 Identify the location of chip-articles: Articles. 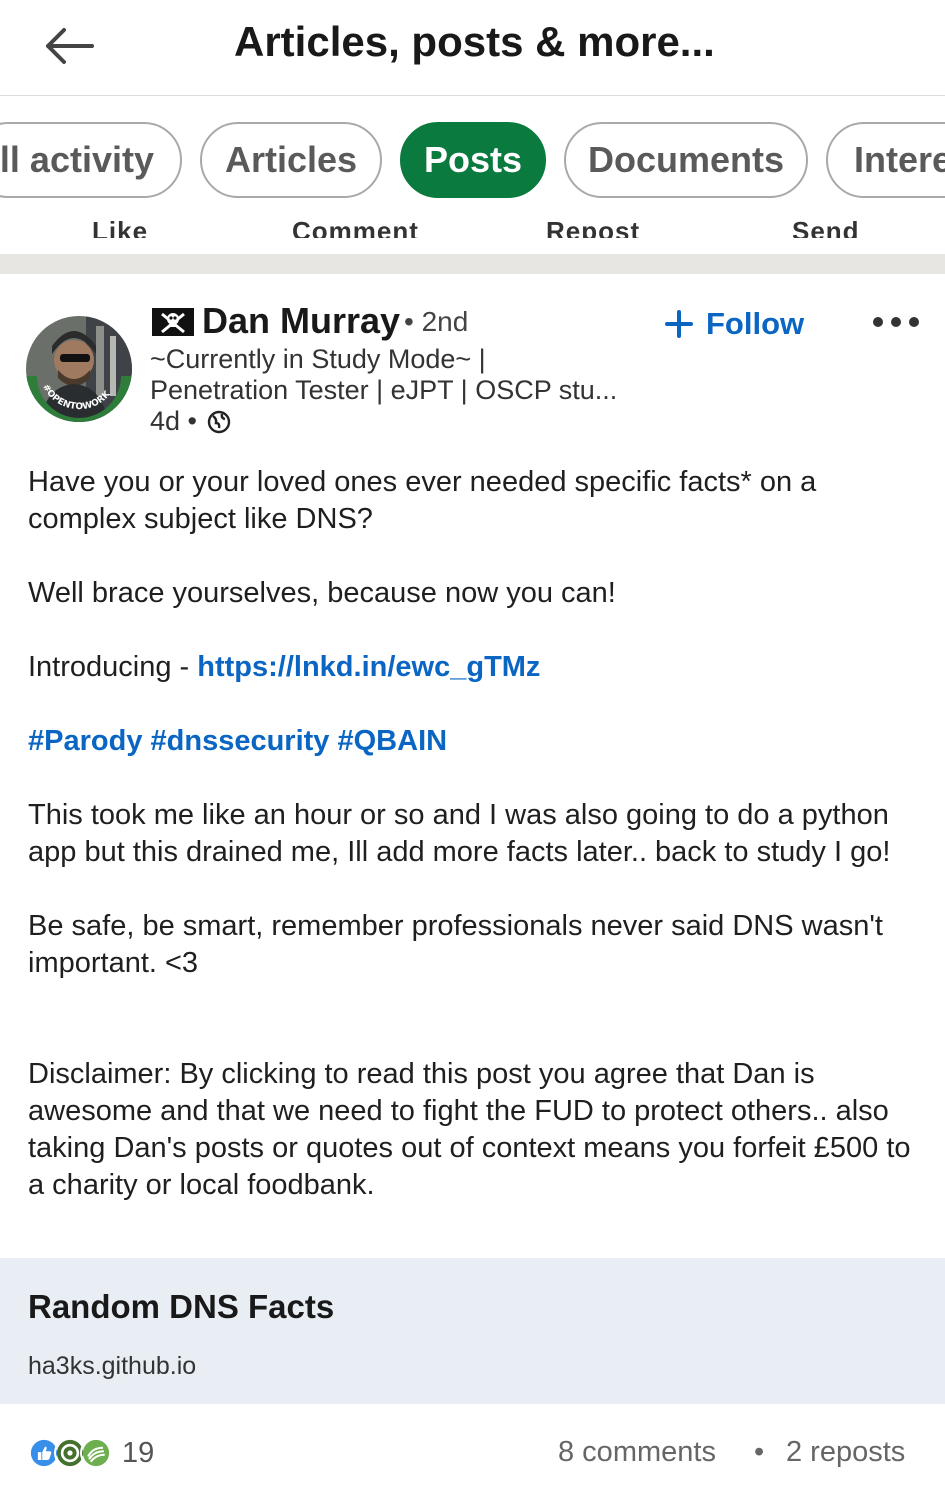
(291, 160).